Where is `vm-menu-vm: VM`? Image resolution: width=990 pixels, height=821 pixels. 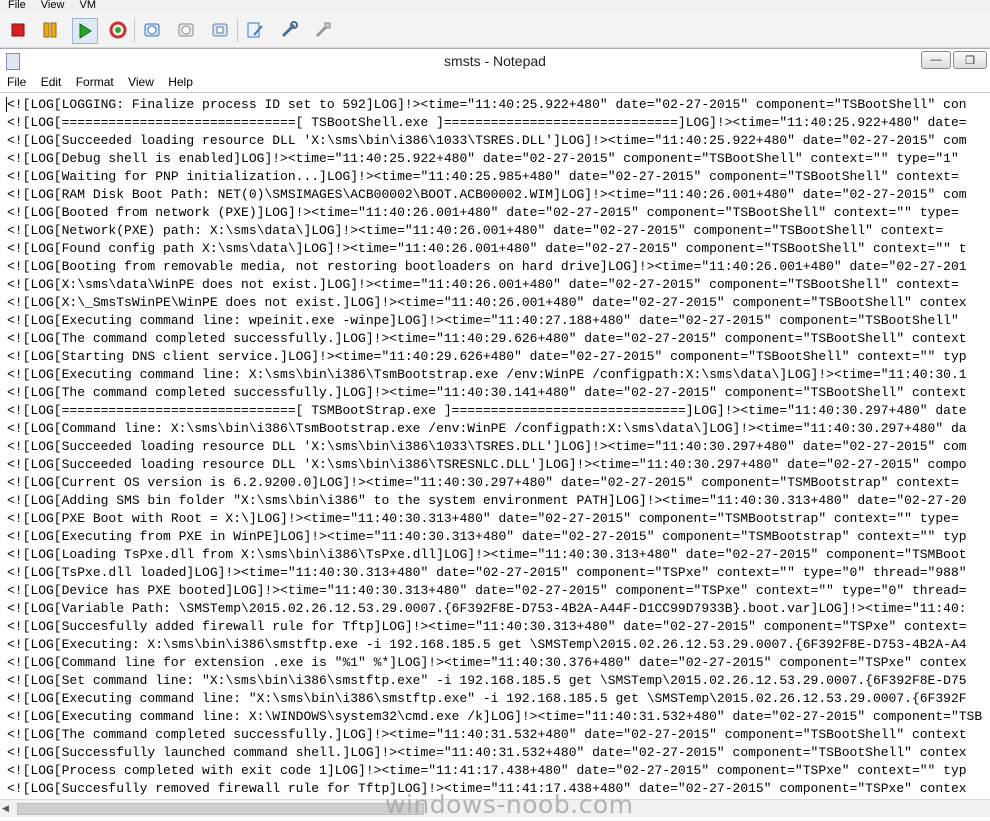 vm-menu-vm: VM is located at coordinates (88, 5).